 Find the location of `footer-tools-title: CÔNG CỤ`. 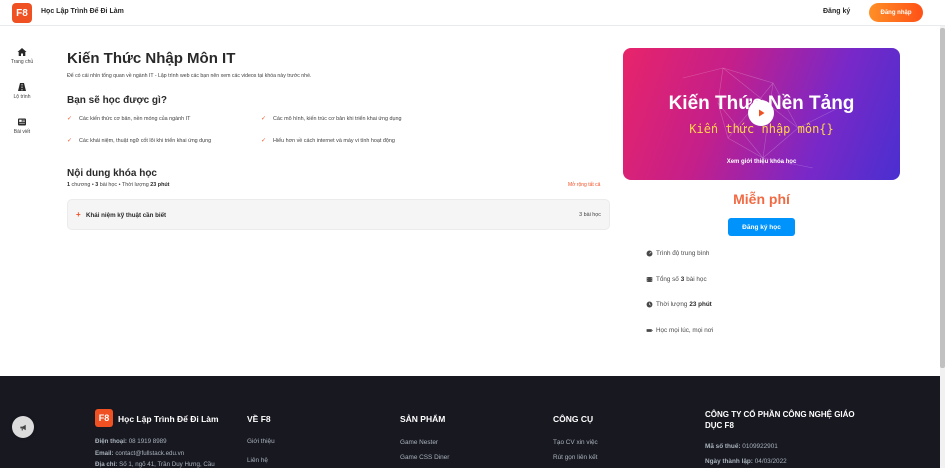

footer-tools-title: CÔNG CỤ is located at coordinates (573, 419).